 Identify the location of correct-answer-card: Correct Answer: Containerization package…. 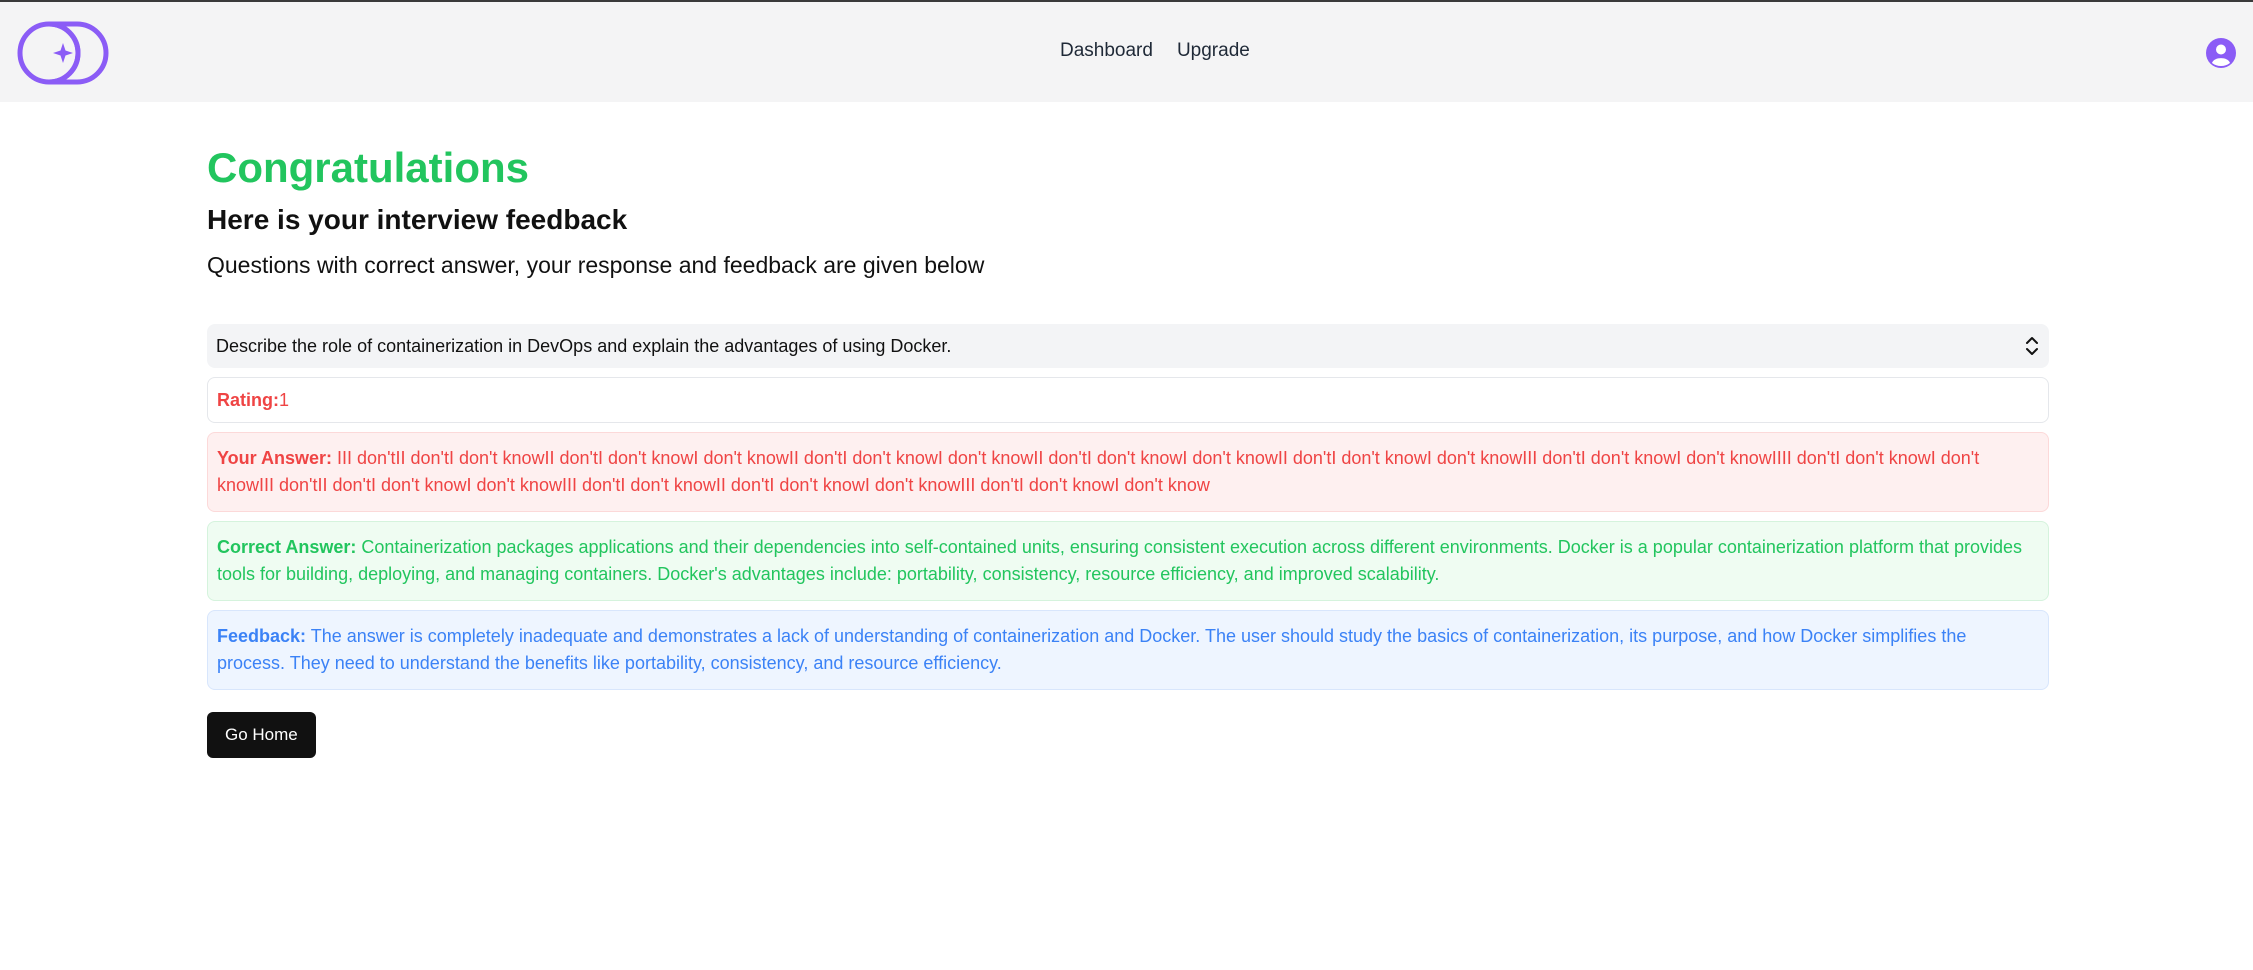
(1128, 561).